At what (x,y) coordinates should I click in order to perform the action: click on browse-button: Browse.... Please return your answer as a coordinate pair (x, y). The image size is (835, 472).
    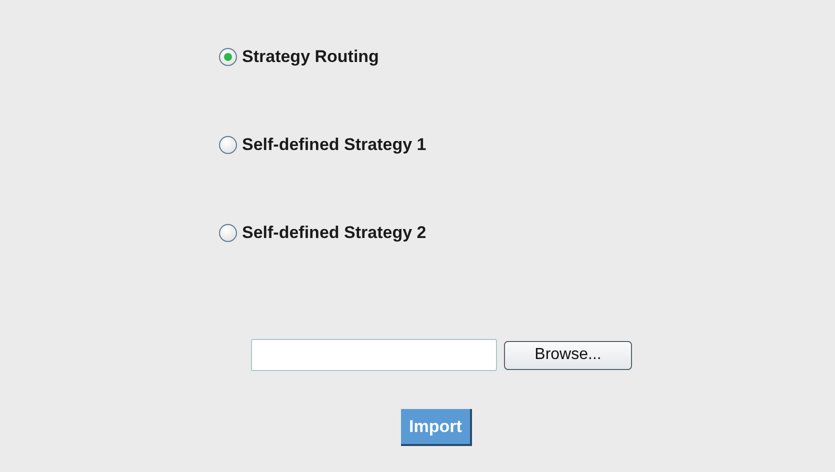
    Looking at the image, I should click on (568, 355).